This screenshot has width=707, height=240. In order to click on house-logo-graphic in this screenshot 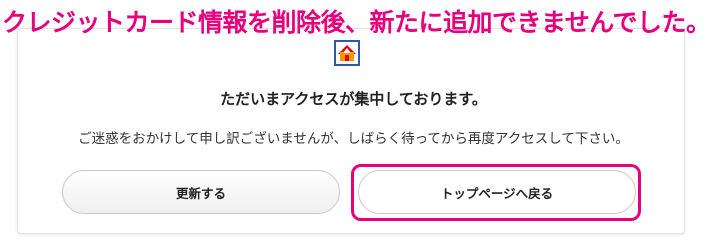, I will do `click(347, 53)`.